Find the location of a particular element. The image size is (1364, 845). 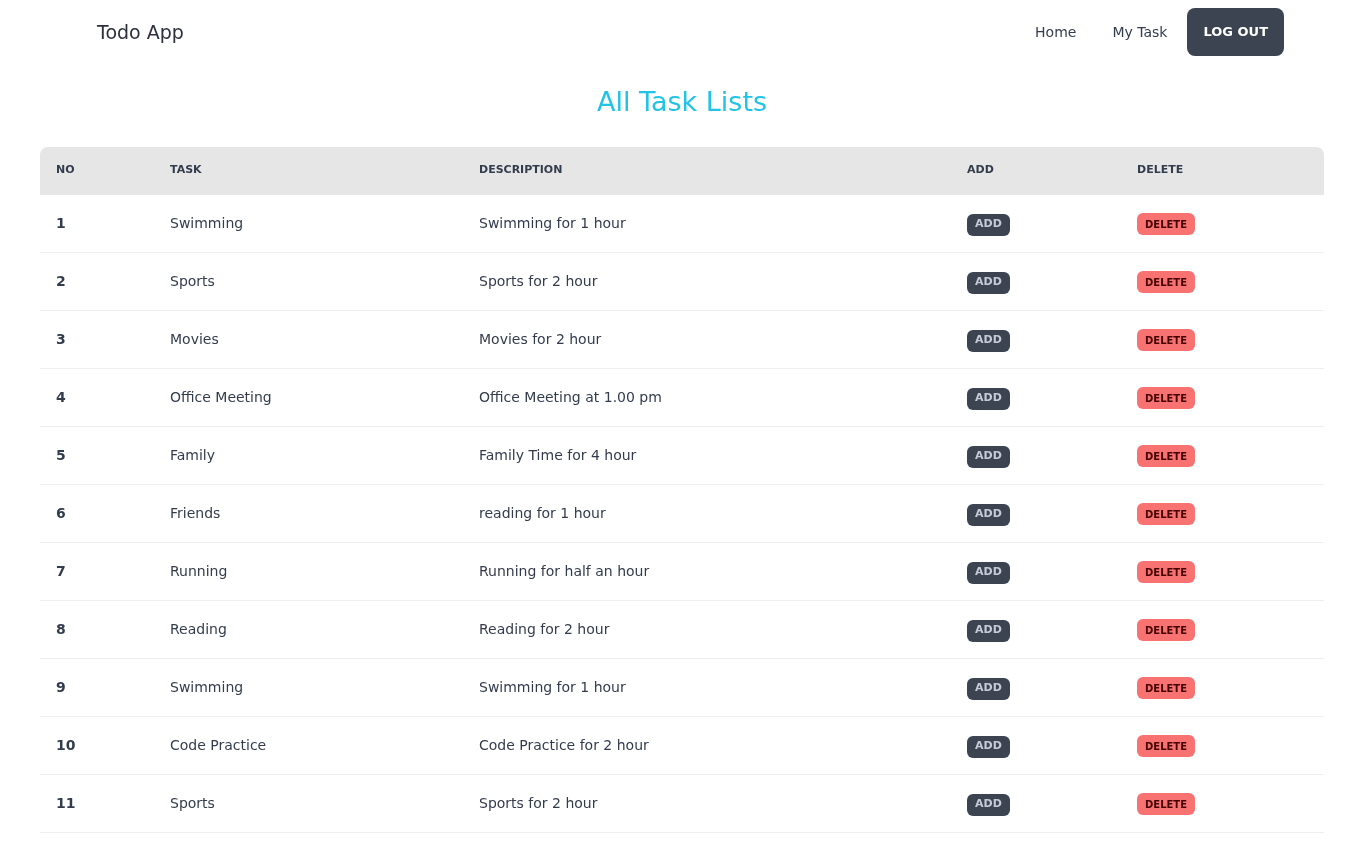

row-number: 5 is located at coordinates (61, 455).